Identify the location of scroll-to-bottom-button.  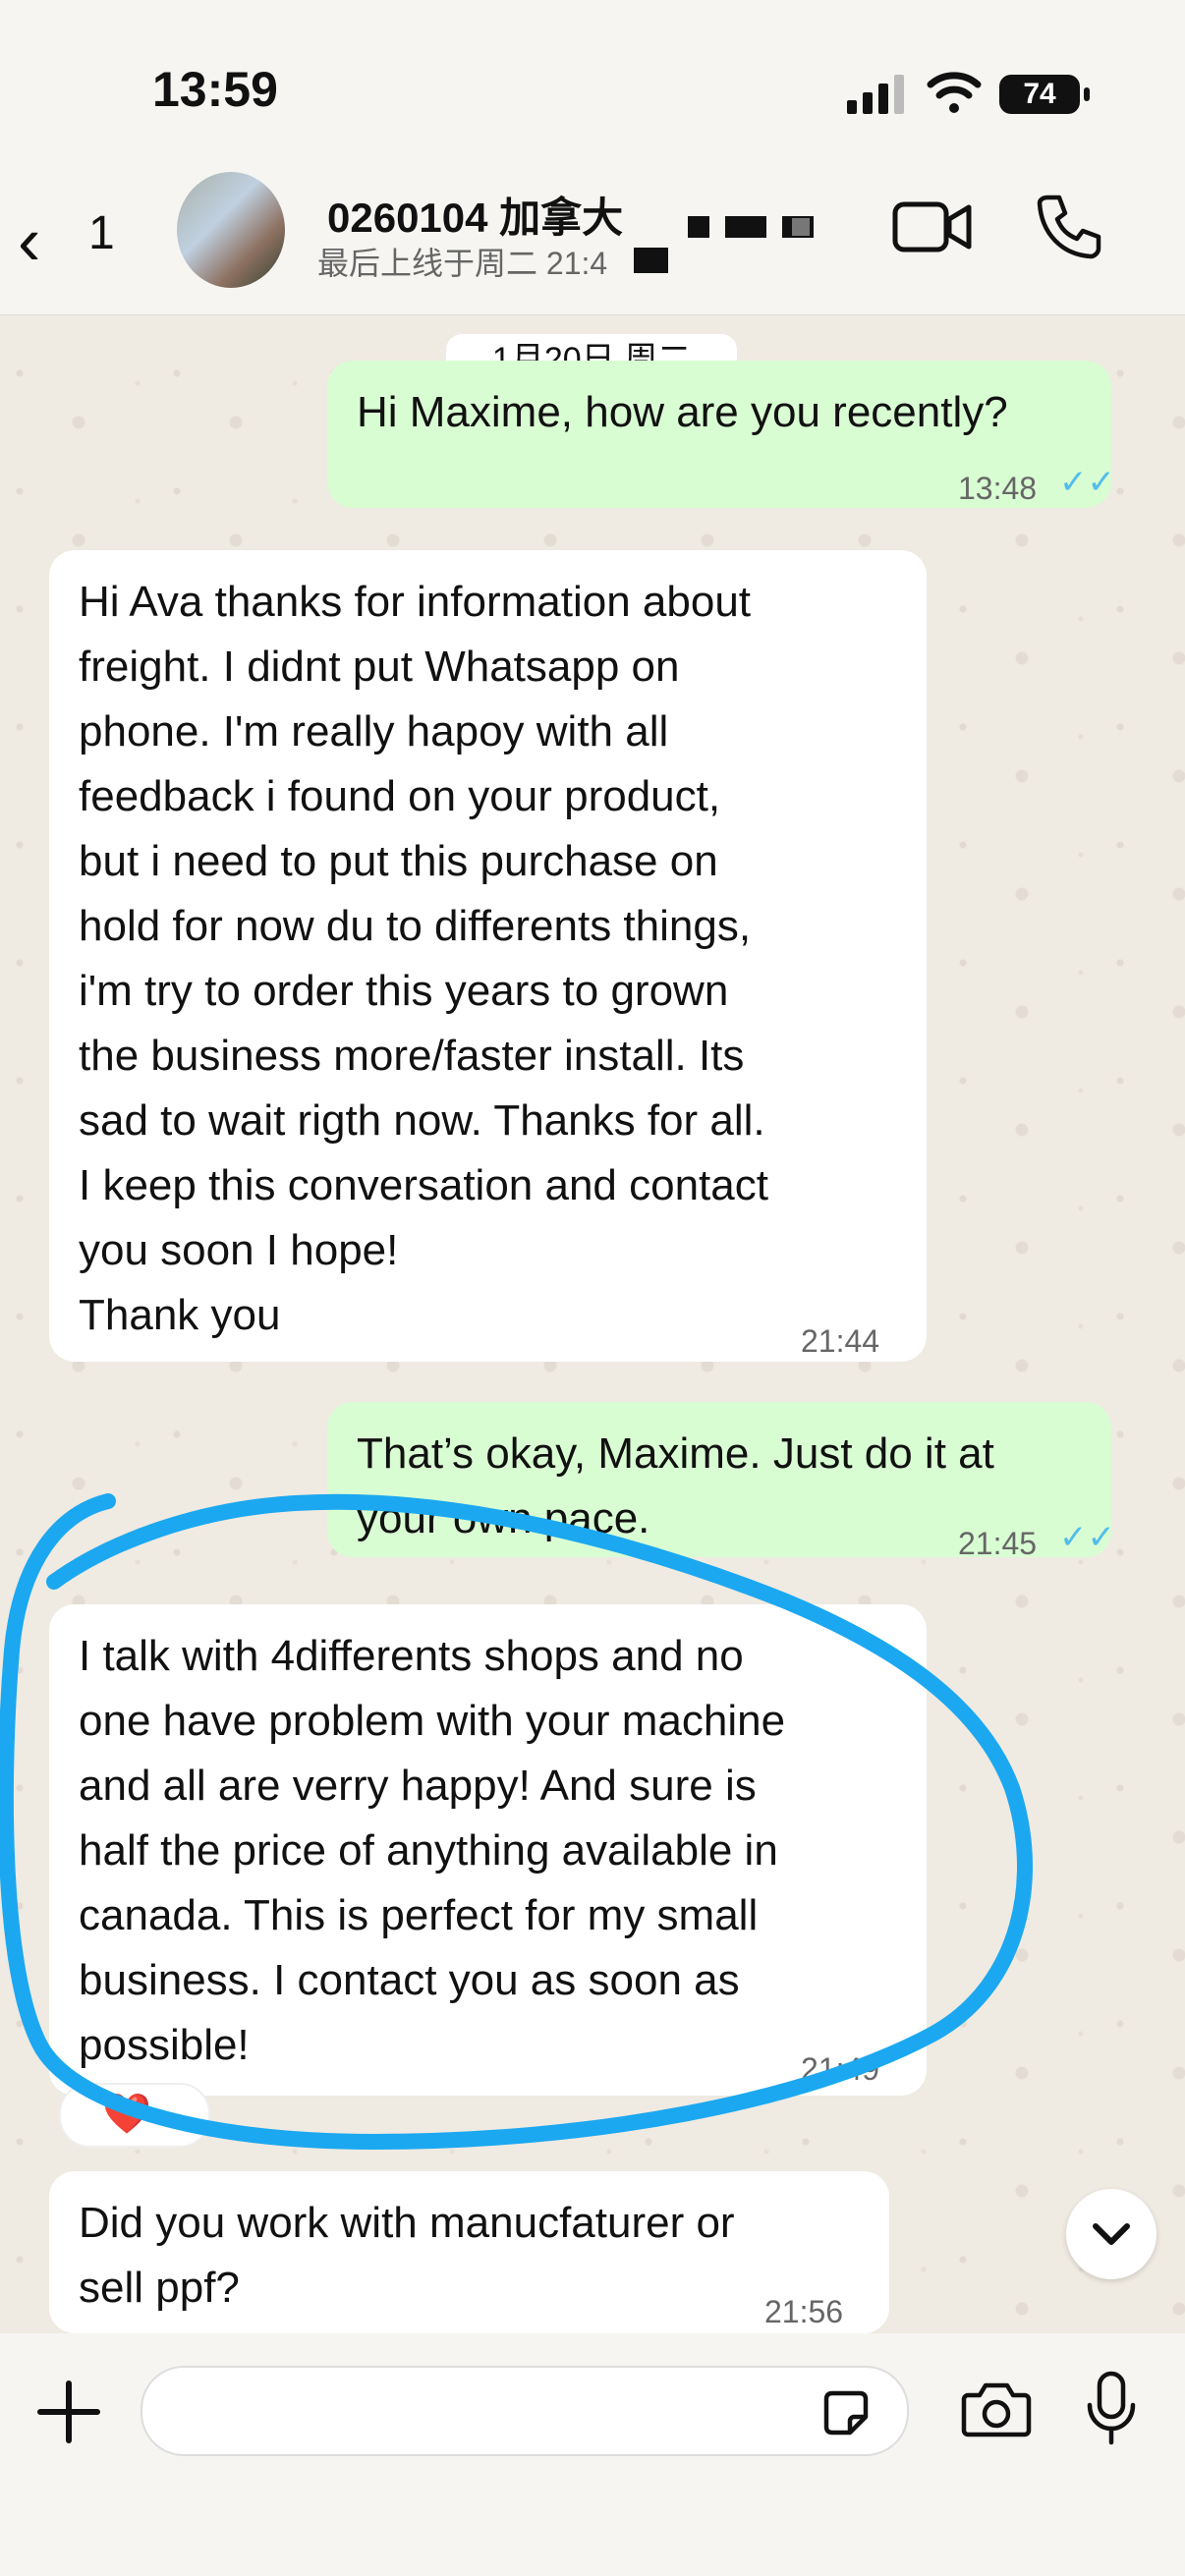
(1111, 2234).